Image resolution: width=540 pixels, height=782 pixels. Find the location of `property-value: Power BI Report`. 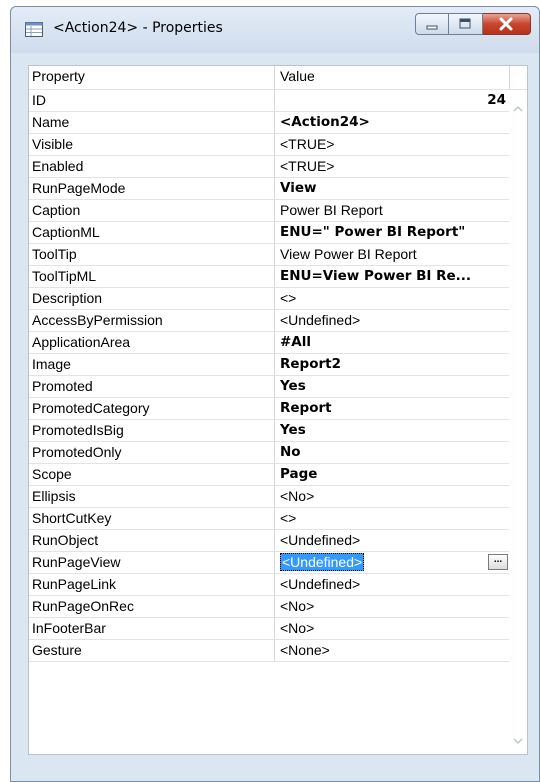

property-value: Power BI Report is located at coordinates (392, 210).